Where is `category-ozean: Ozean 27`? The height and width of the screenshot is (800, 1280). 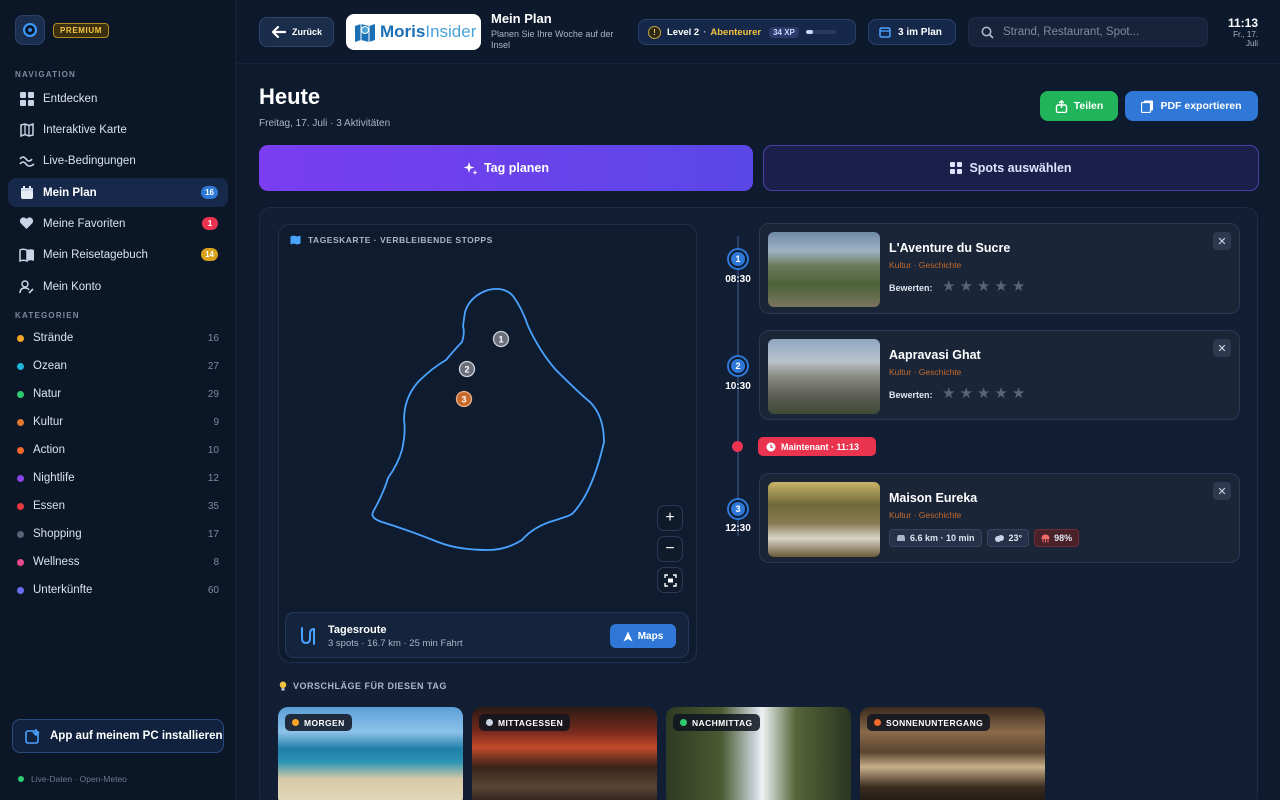 category-ozean: Ozean 27 is located at coordinates (118, 366).